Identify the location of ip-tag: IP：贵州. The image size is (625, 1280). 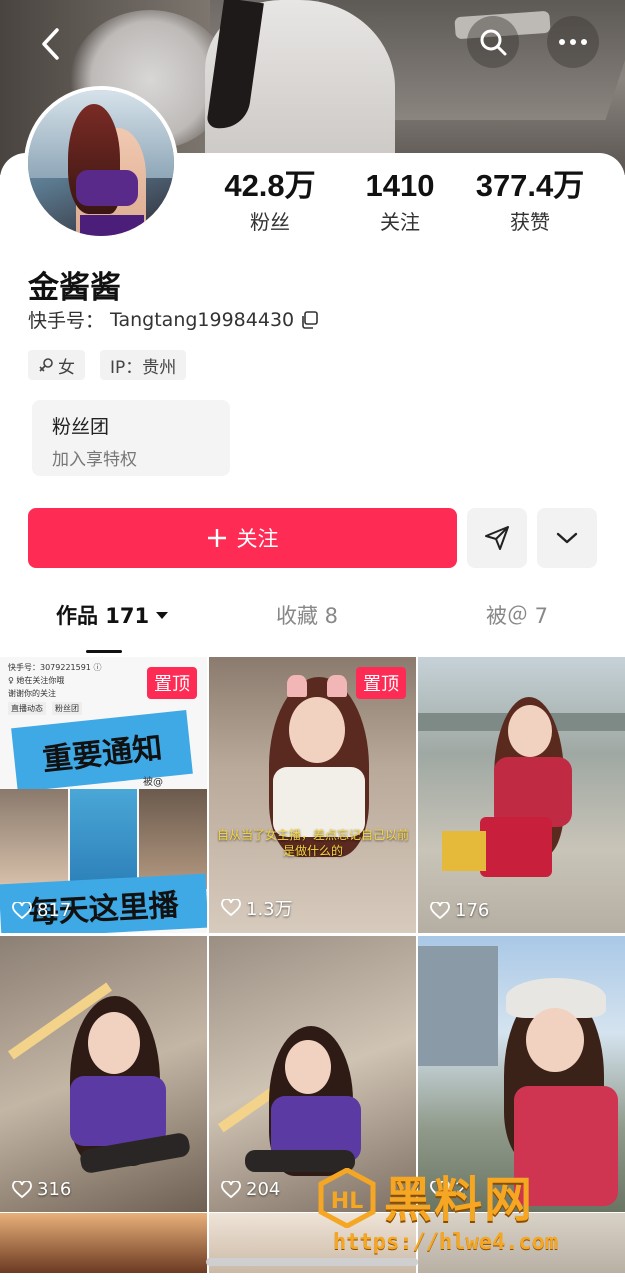
(143, 365).